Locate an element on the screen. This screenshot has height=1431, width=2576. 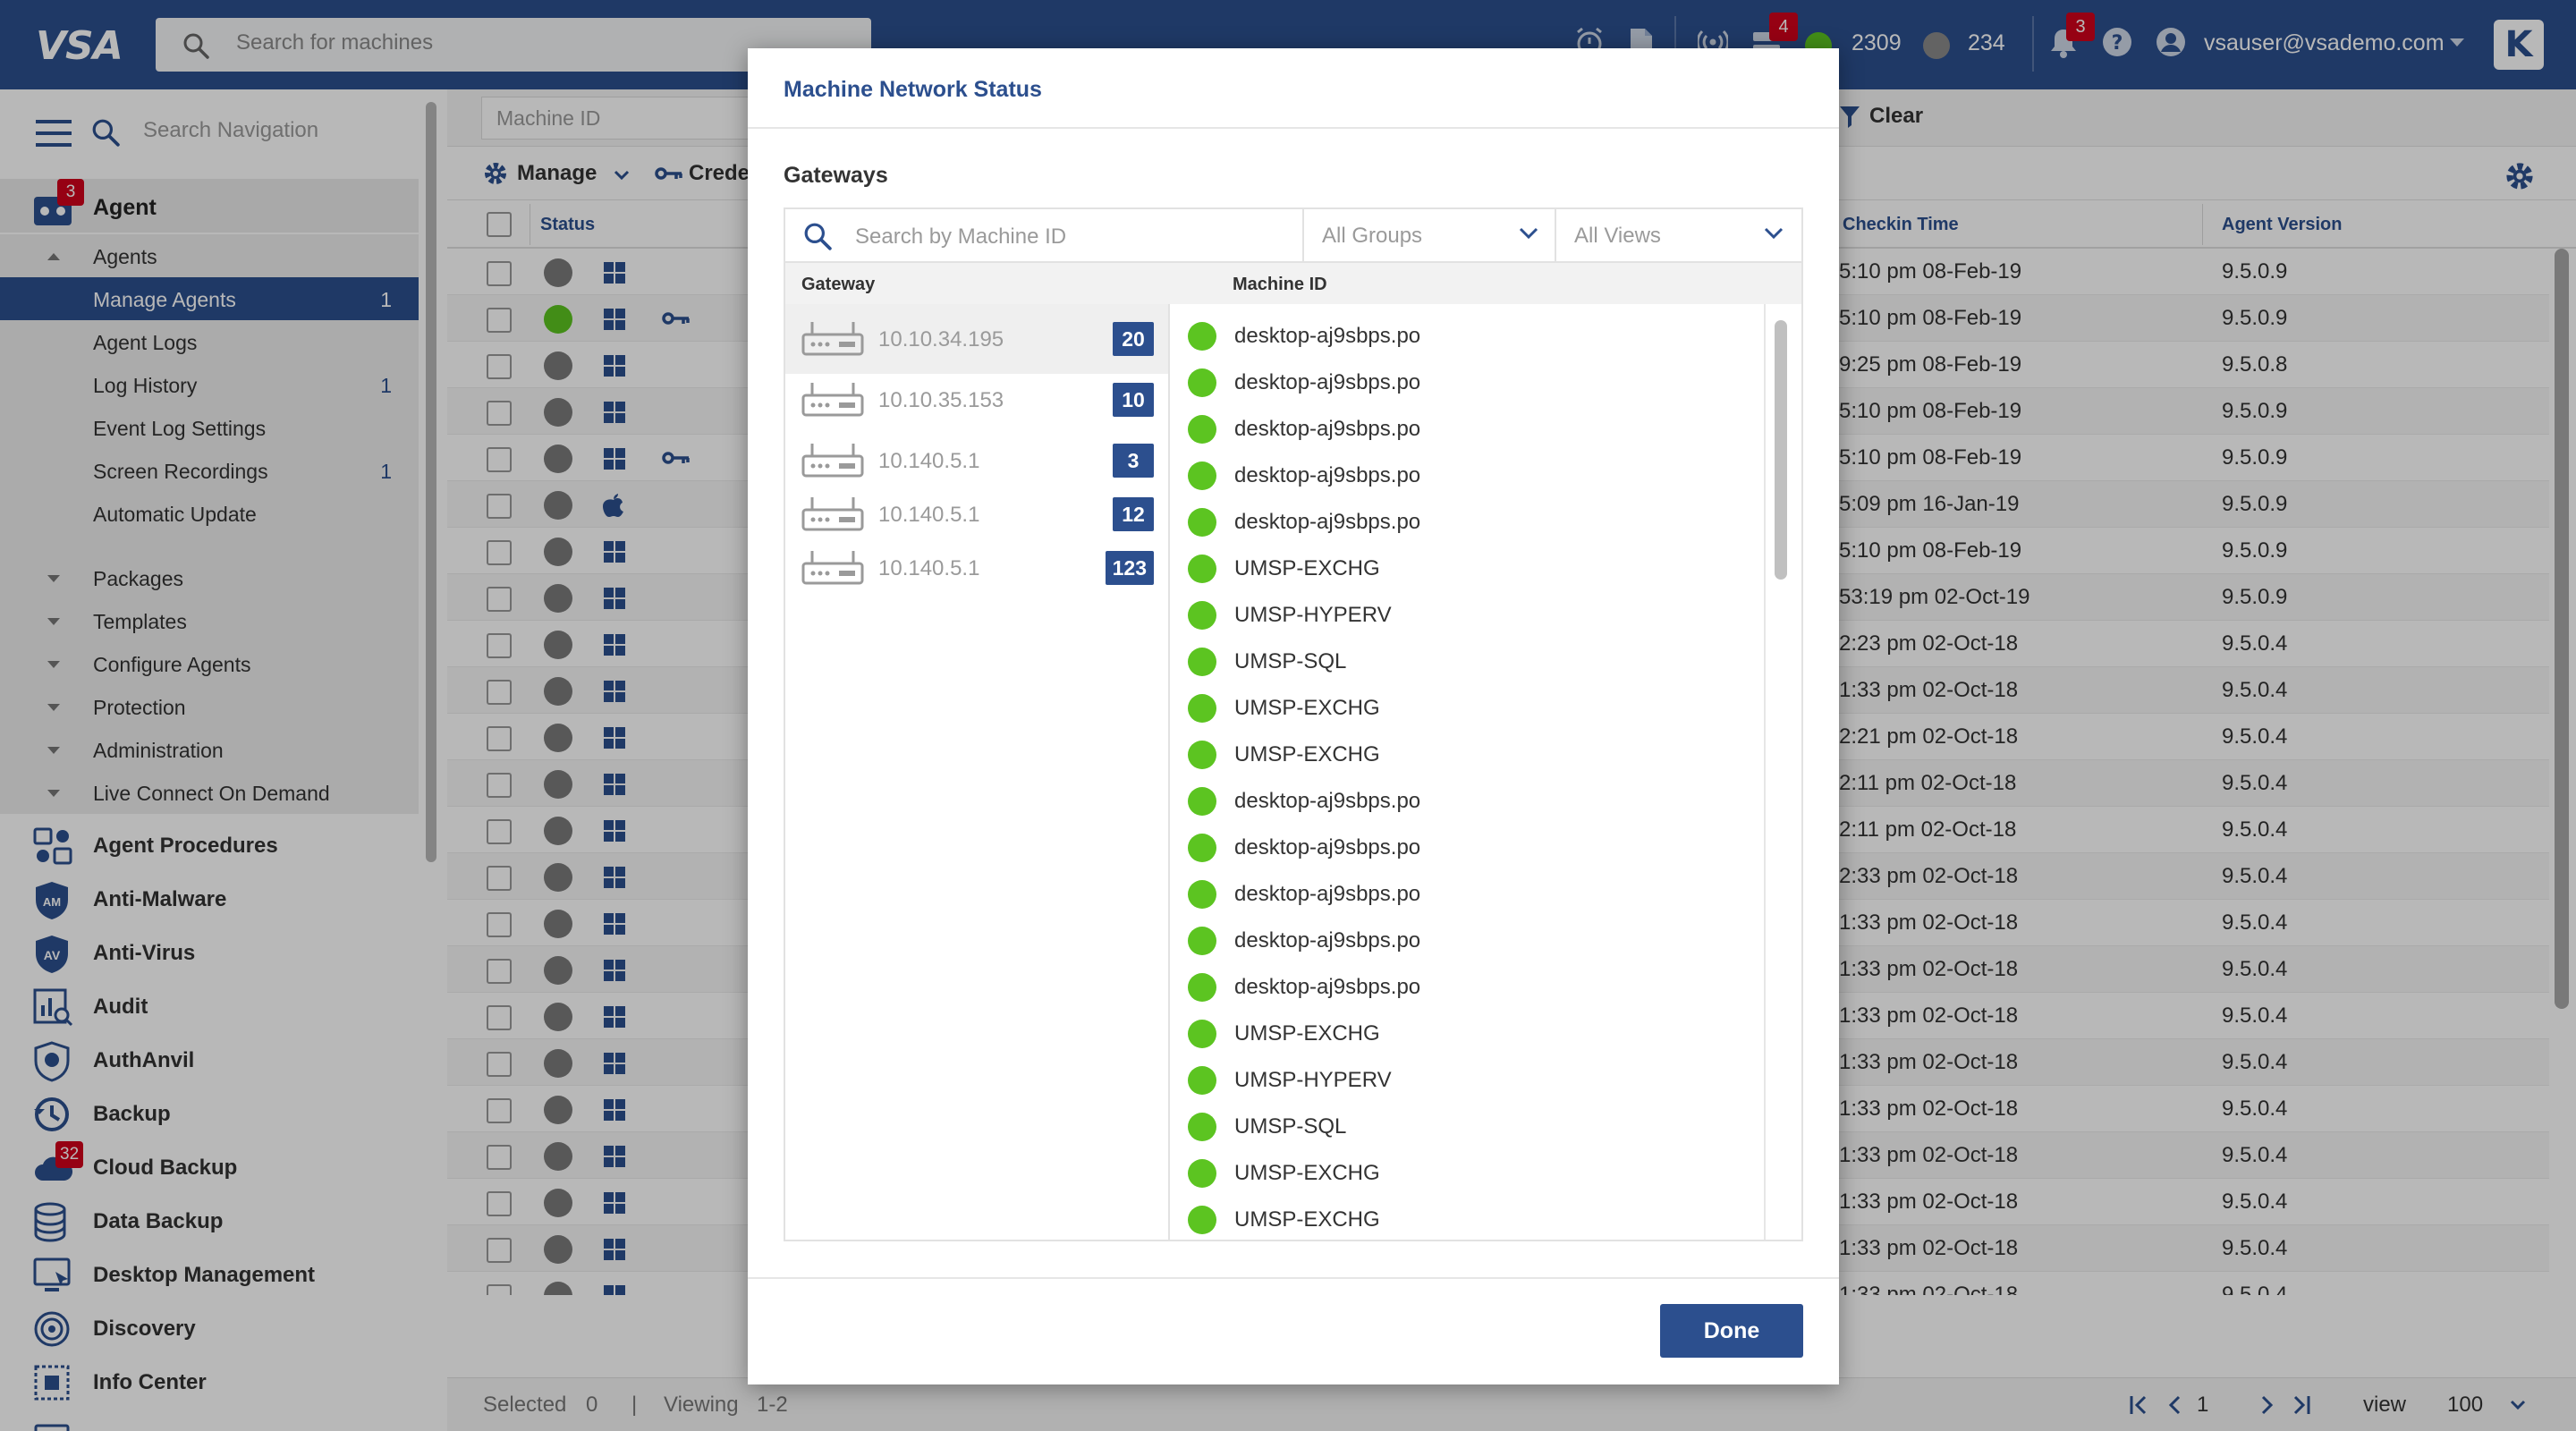
gateway-item: 10.10.35.153 10 is located at coordinates (976, 400).